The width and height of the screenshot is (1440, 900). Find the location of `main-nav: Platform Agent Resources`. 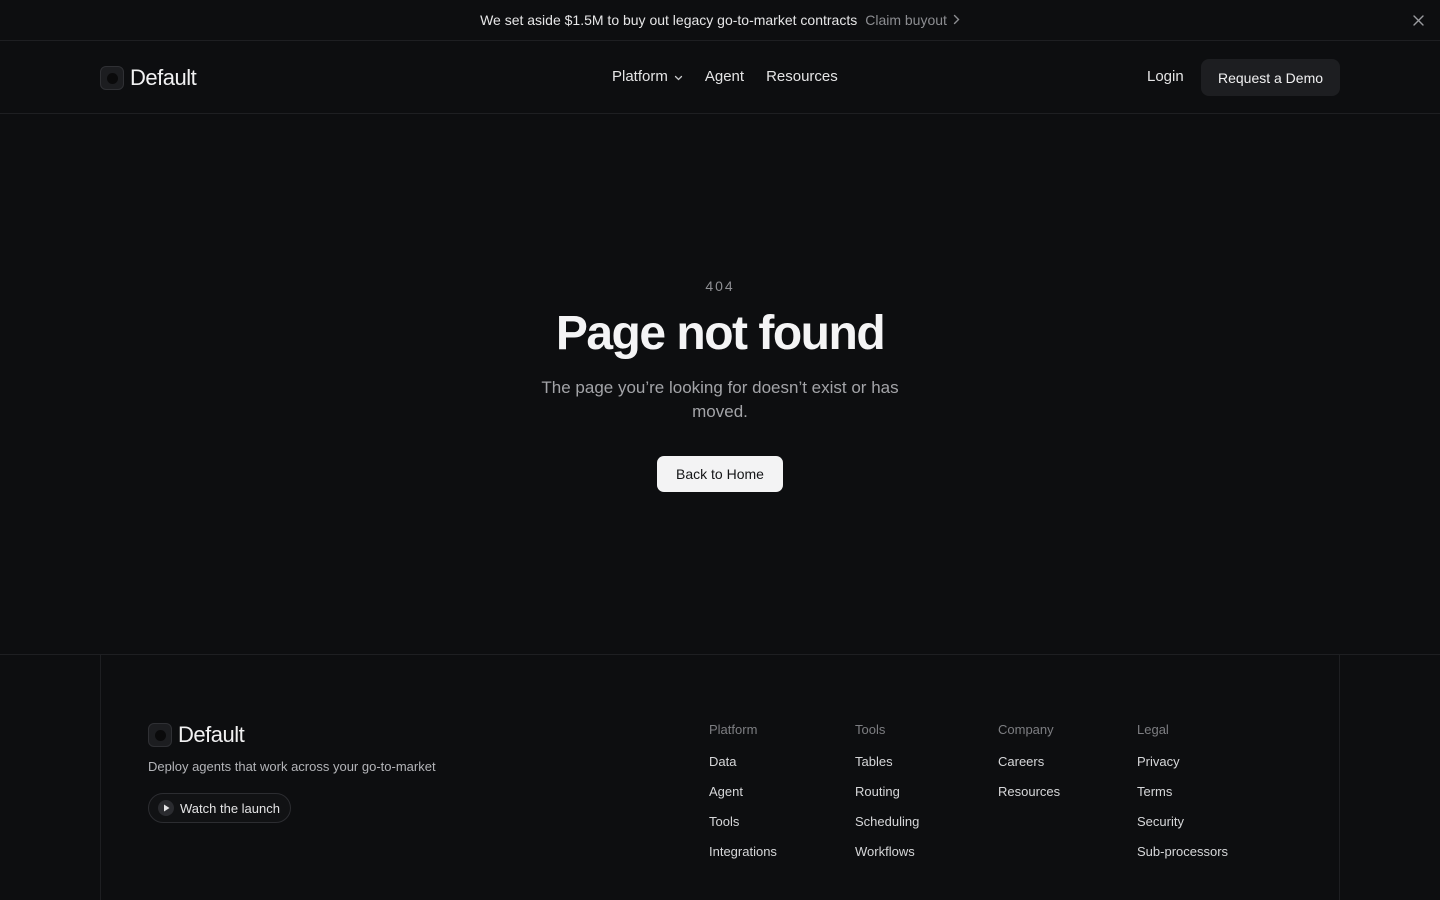

main-nav: Platform Agent Resources is located at coordinates (736, 76).